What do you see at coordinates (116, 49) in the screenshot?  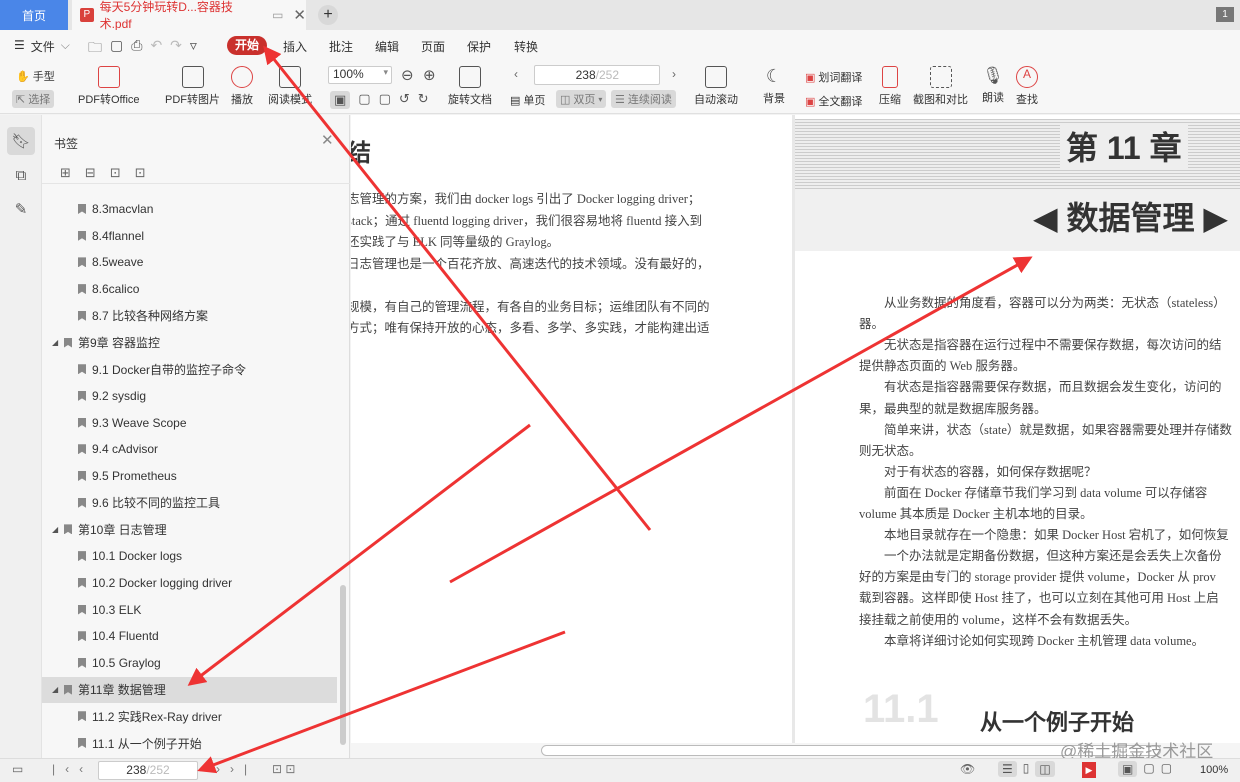 I see `save-icon: ▢` at bounding box center [116, 49].